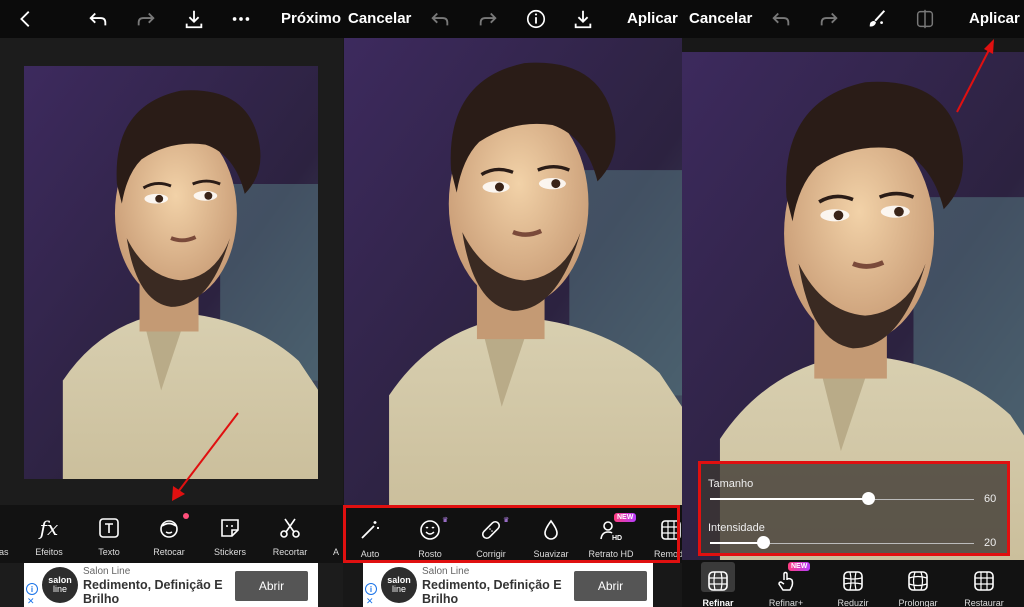 This screenshot has height=607, width=1024. Describe the element at coordinates (536, 19) in the screenshot. I see `info-icon` at that location.